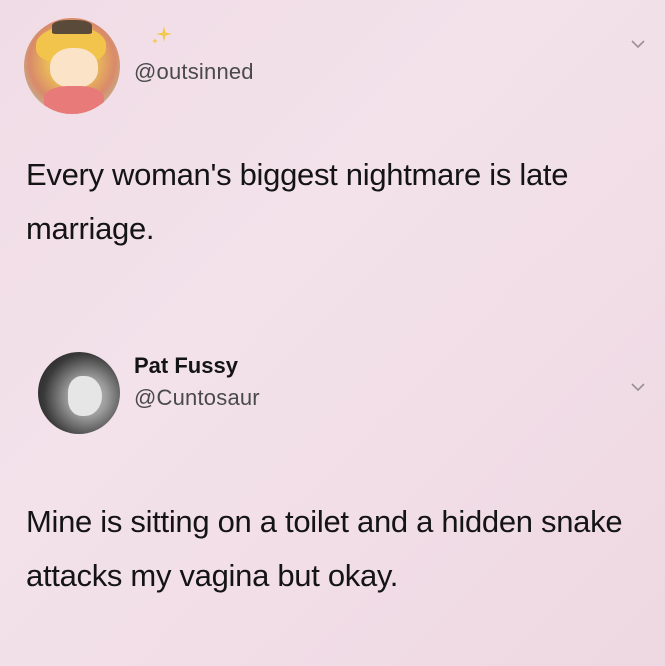  I want to click on avatar-body, so click(74, 100).